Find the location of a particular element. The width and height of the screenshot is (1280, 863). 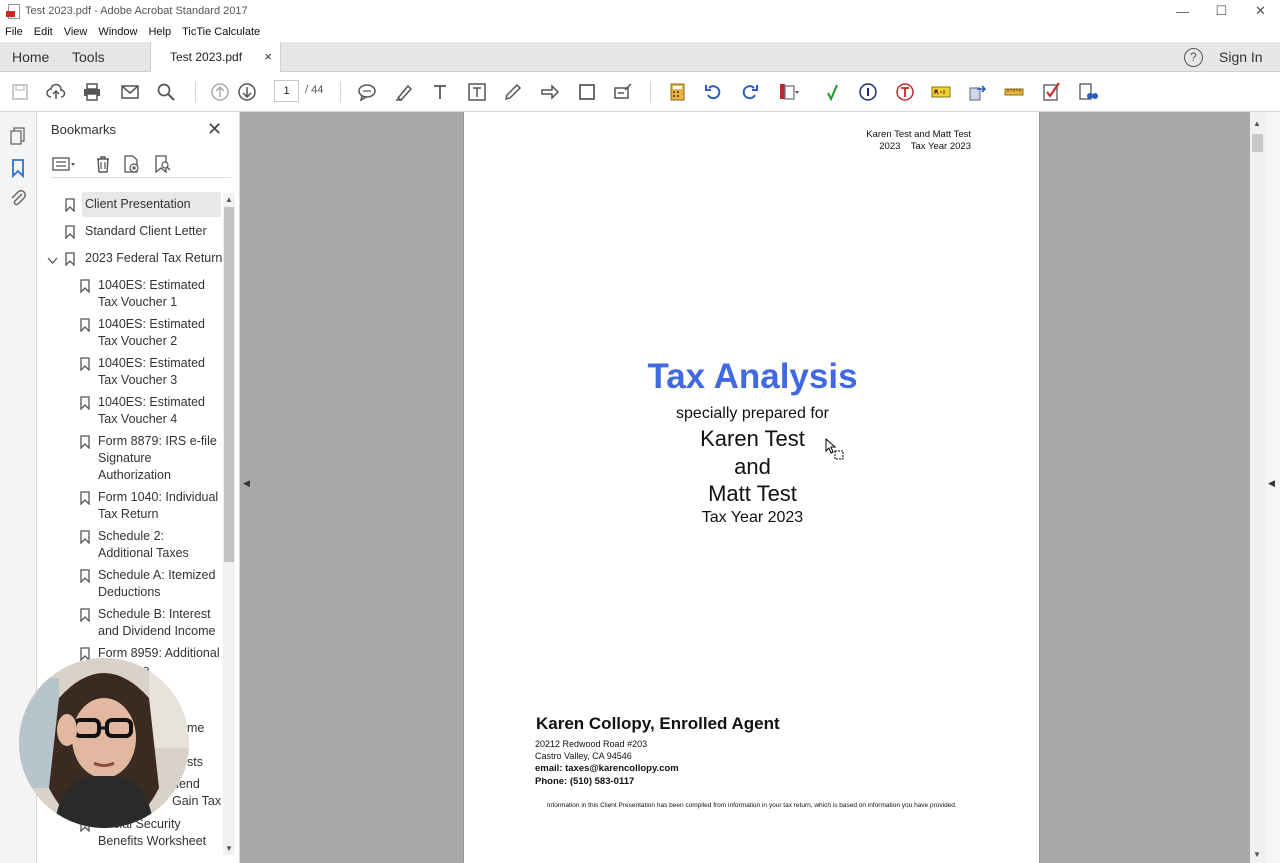

tab-bar: Home Tools Test 2023.pdf × ? Sign In is located at coordinates (640, 57).